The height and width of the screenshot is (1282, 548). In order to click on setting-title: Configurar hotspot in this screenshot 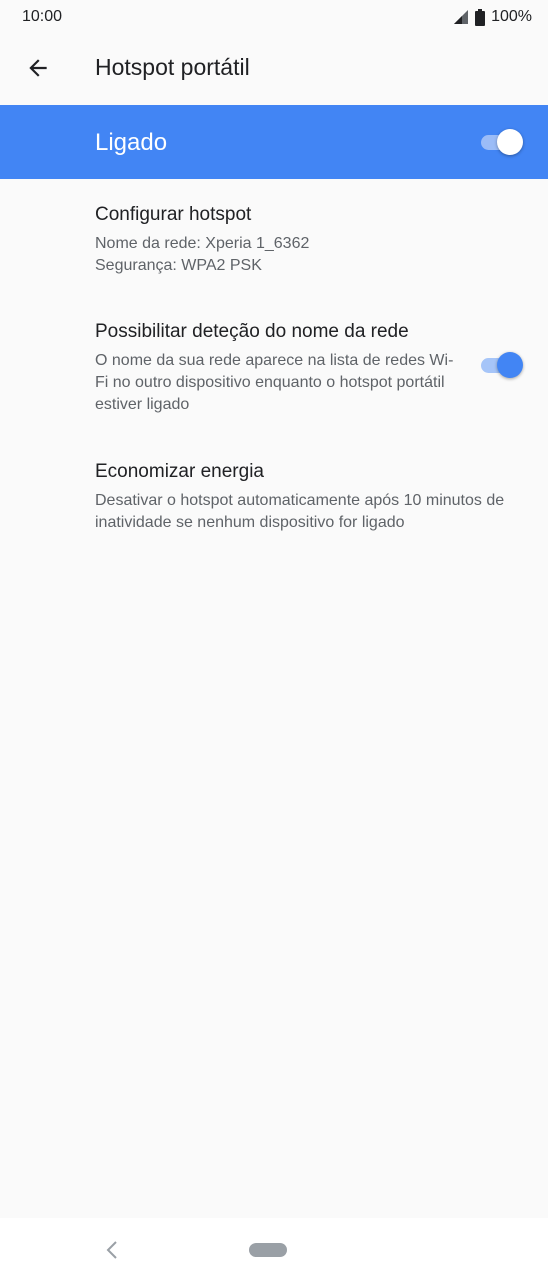, I will do `click(173, 214)`.